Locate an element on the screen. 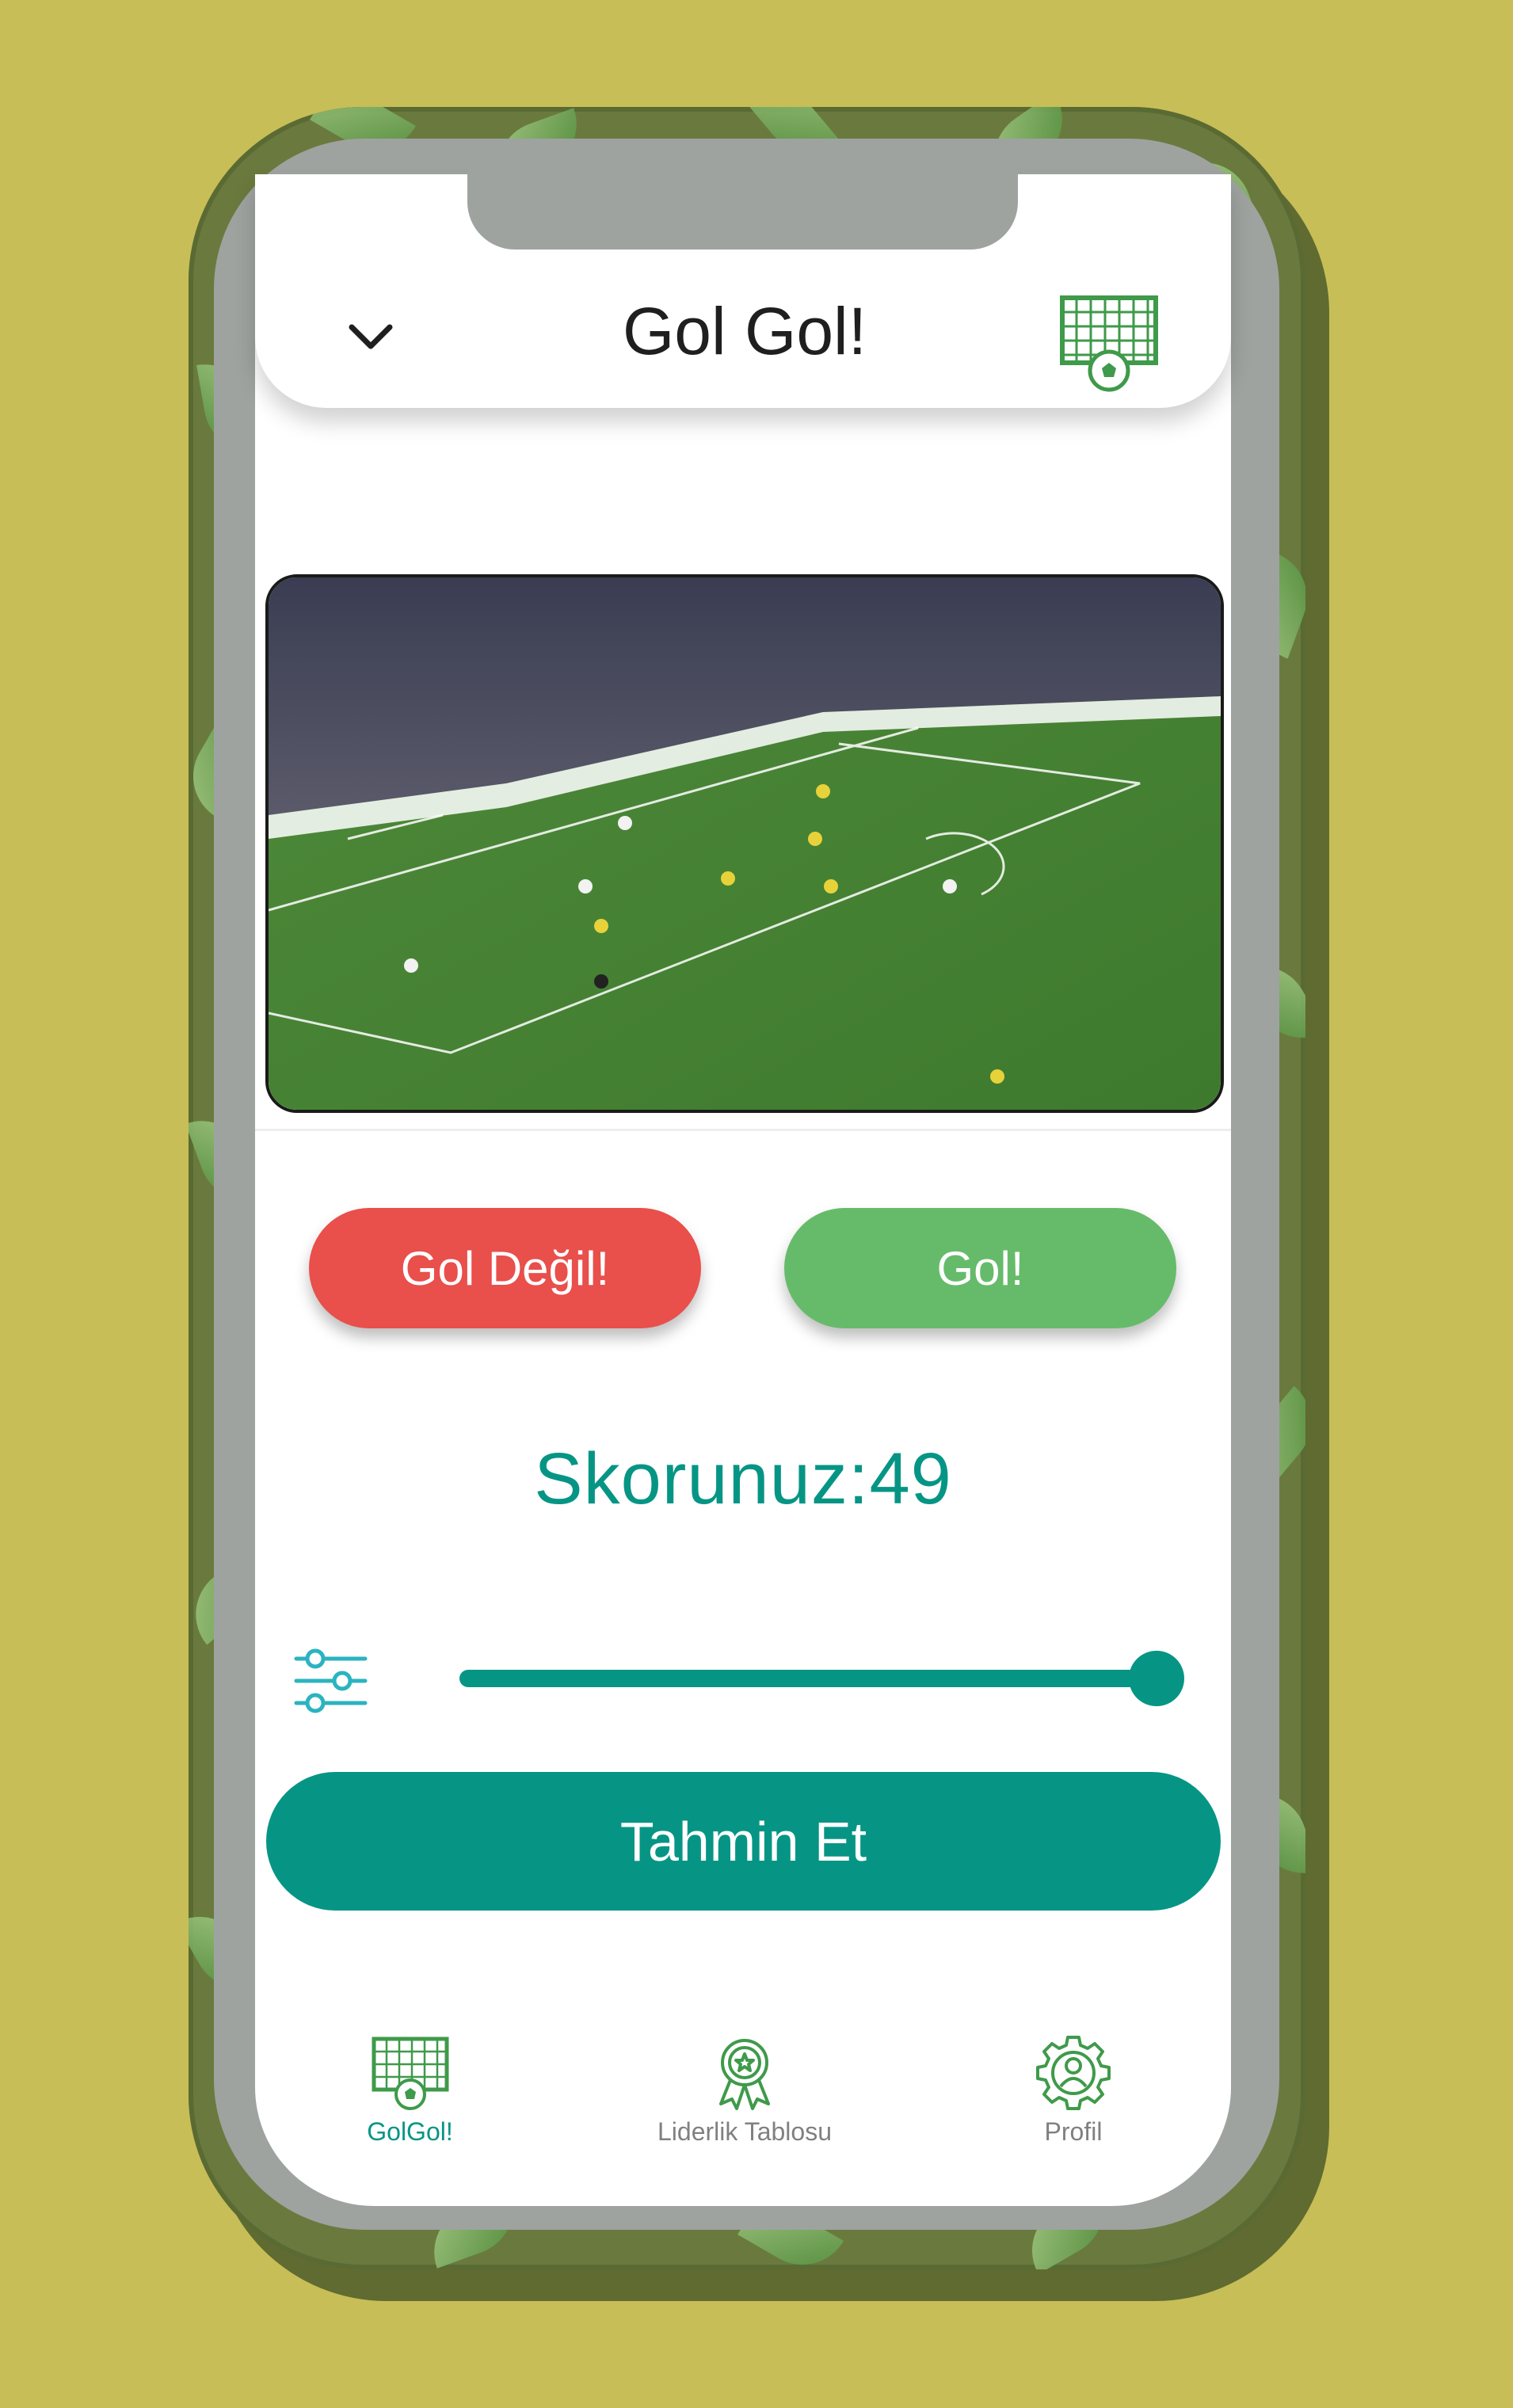 The width and height of the screenshot is (1513, 2408). phone-notch is located at coordinates (742, 200).